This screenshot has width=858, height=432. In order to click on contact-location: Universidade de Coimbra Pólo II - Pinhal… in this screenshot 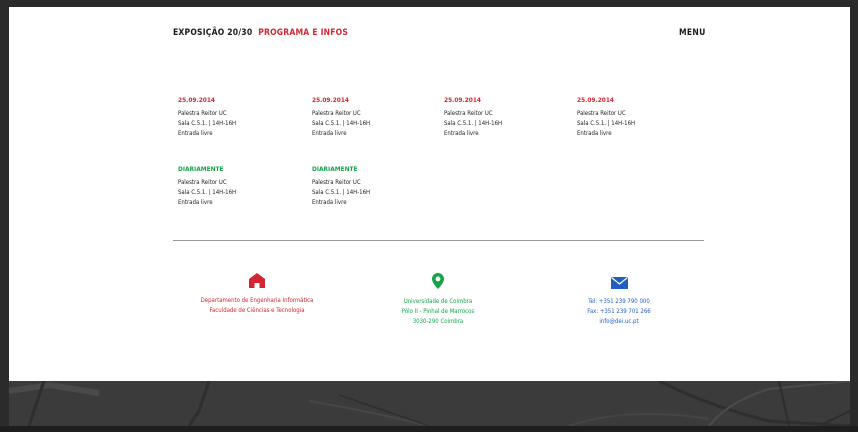, I will do `click(438, 300)`.